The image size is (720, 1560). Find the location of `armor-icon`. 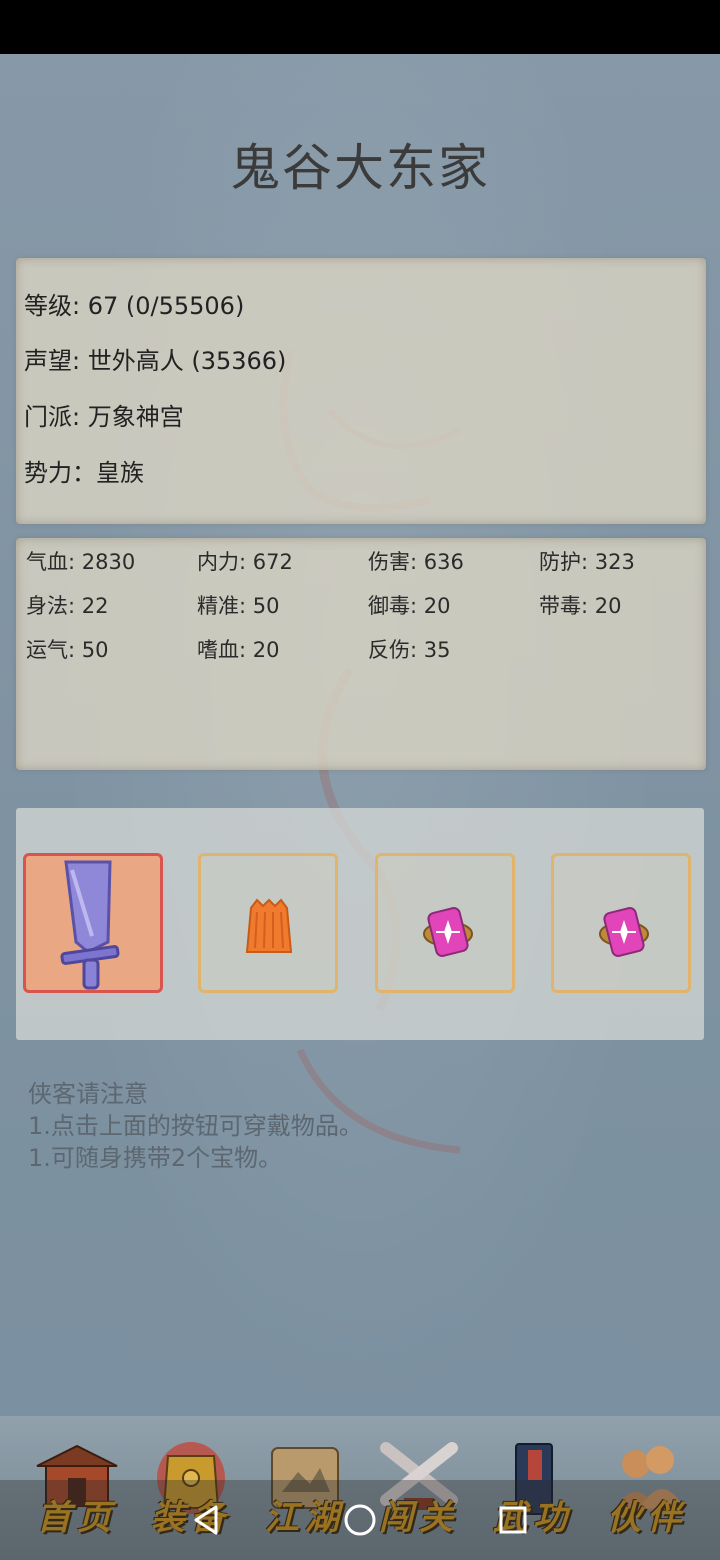

armor-icon is located at coordinates (269, 925).